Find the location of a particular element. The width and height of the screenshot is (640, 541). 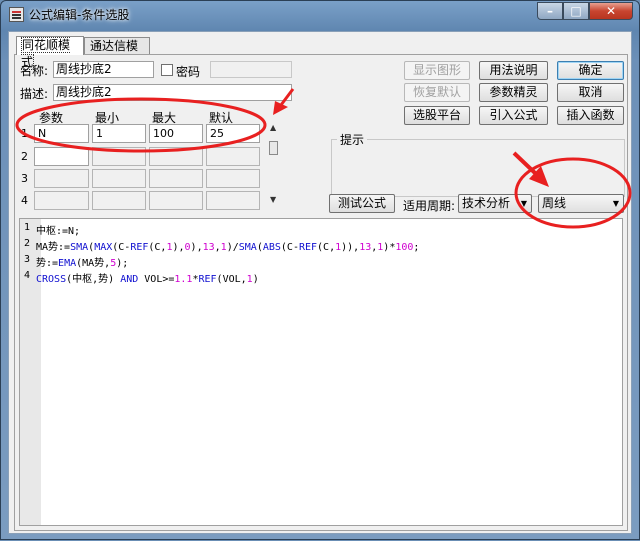

password-field is located at coordinates (251, 69).